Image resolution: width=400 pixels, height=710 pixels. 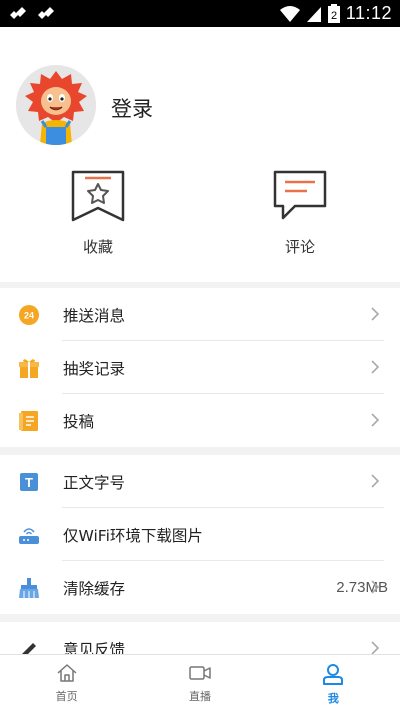 I want to click on person-icon, so click(x=333, y=674).